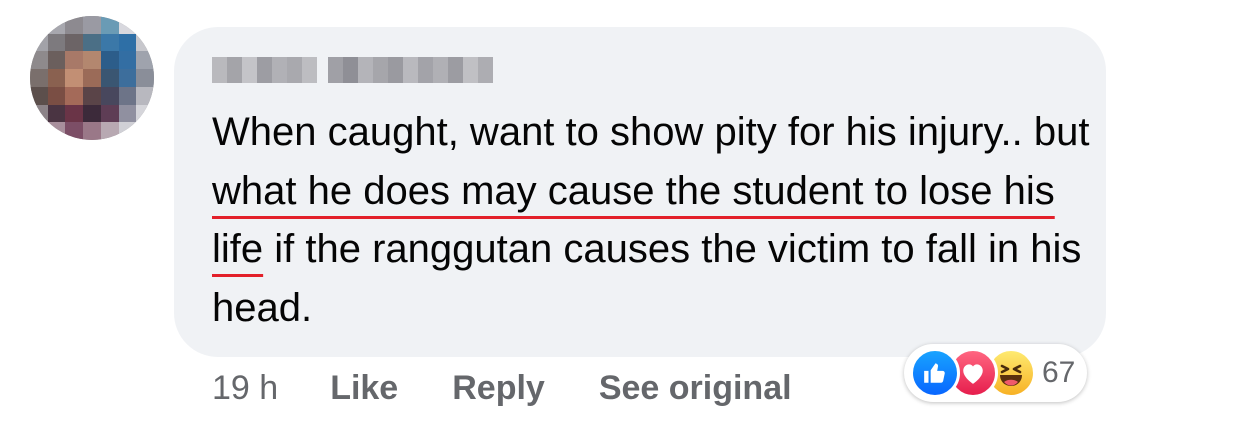 The height and width of the screenshot is (422, 1242). I want to click on comment-timestamp: 19 h, so click(245, 388).